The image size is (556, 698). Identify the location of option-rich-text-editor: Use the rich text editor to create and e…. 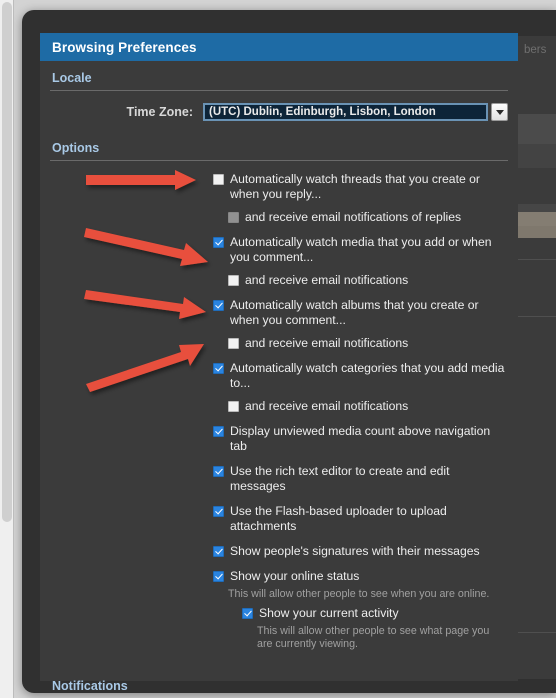
(279, 479).